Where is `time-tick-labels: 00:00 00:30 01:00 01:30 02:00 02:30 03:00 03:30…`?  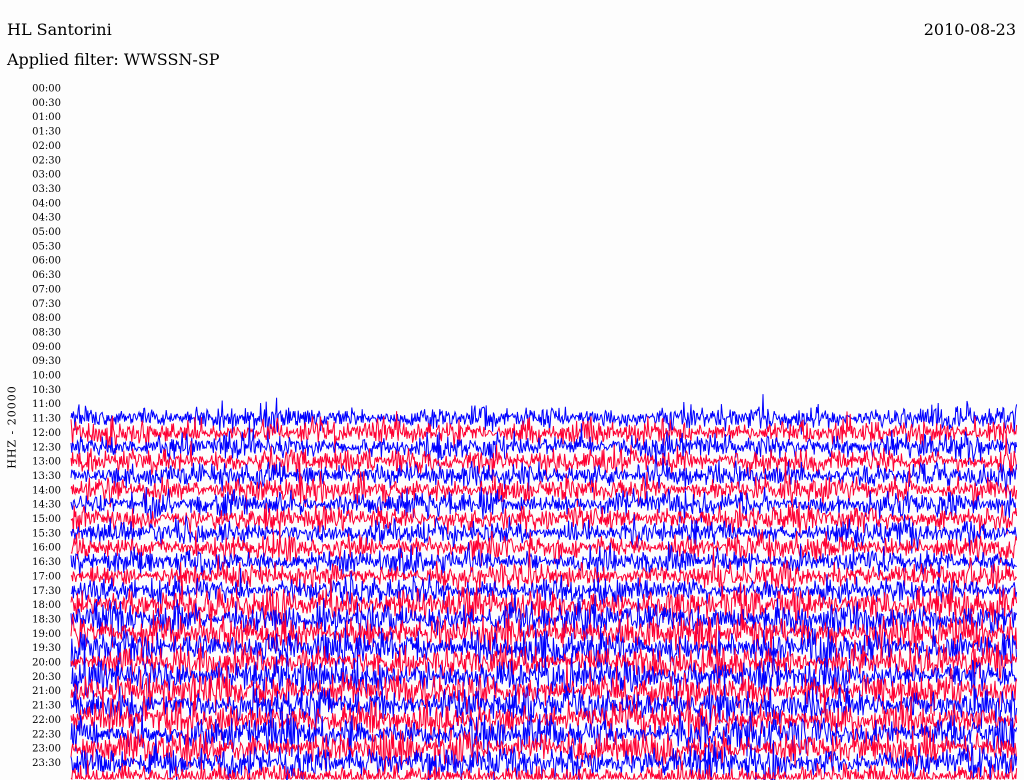 time-tick-labels: 00:00 00:30 01:00 01:30 02:00 02:30 03:00 03:30… is located at coordinates (46, 426).